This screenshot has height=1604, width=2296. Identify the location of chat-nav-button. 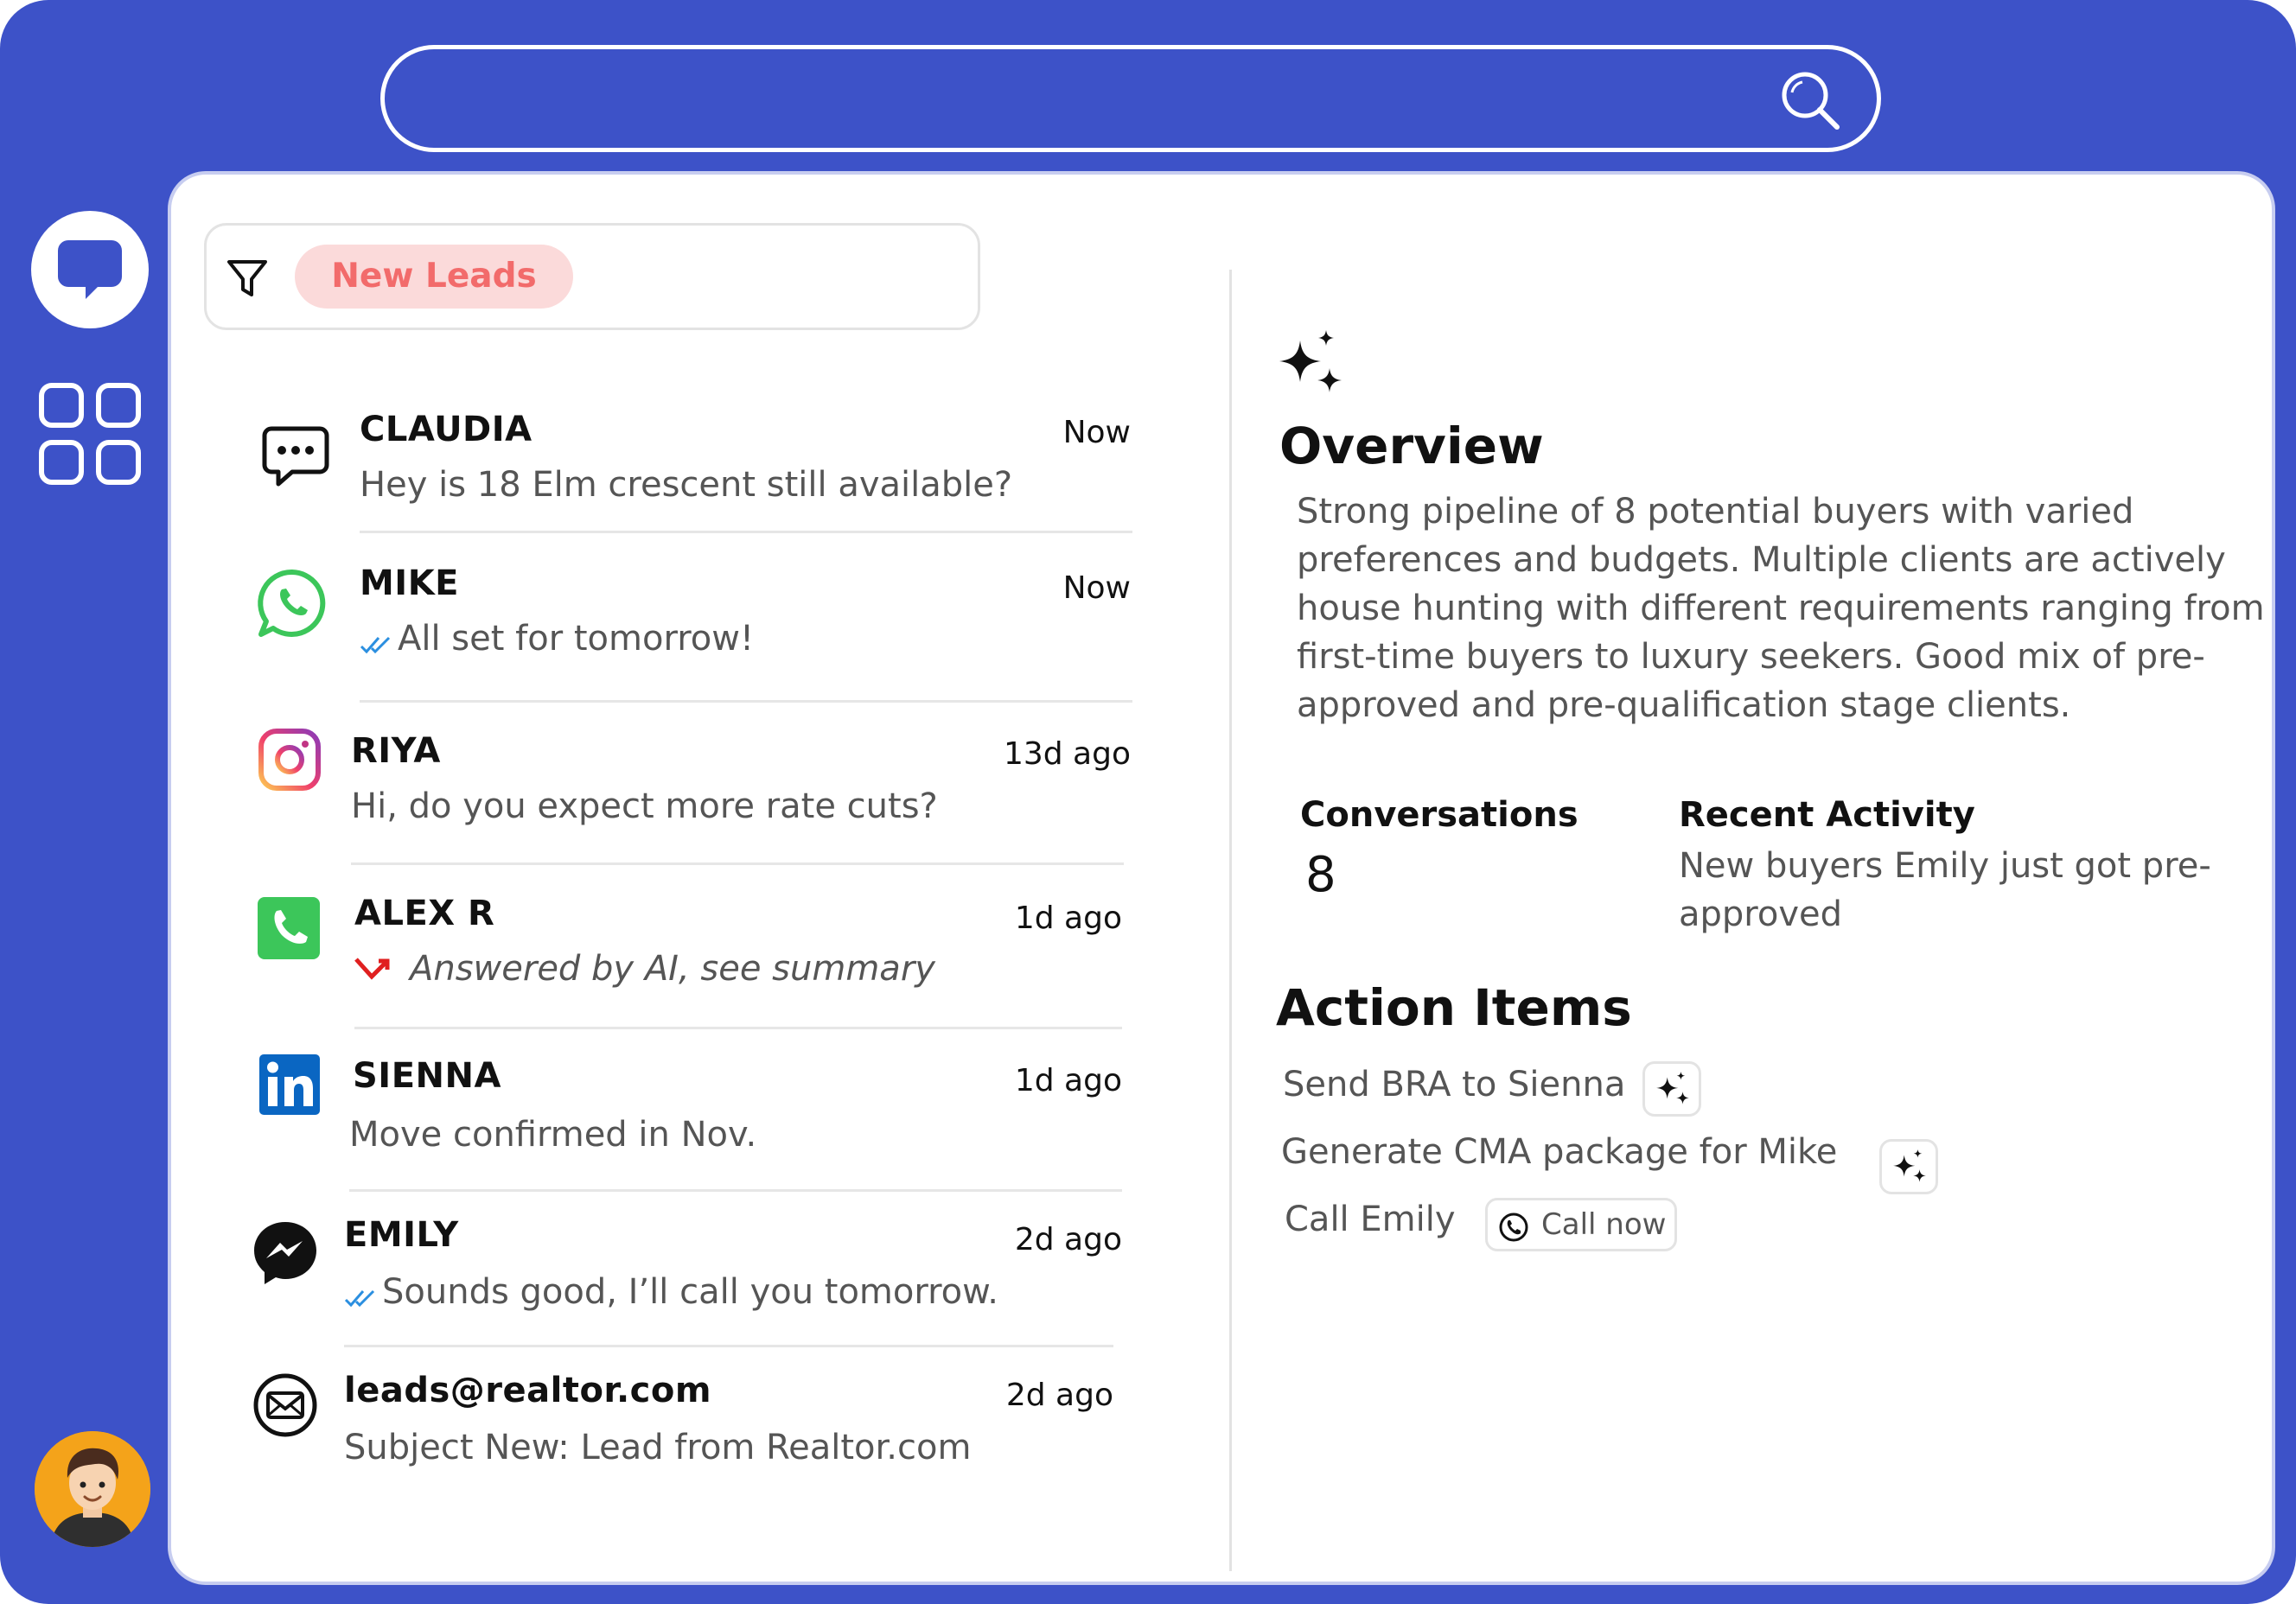
(90, 269).